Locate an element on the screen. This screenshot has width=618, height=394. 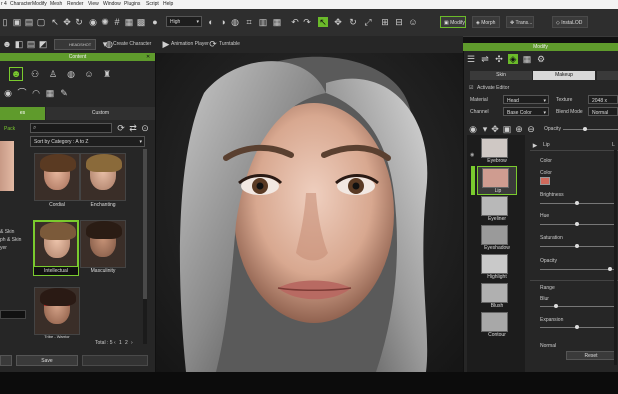
light-icon: ✺ is located at coordinates (105, 22).